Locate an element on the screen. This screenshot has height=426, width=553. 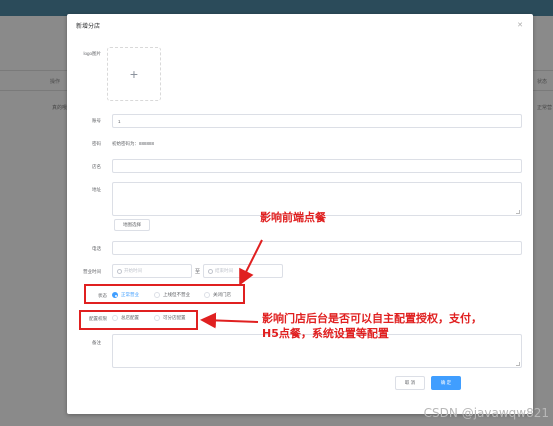
table-header-status: 状态 is located at coordinates (542, 82).